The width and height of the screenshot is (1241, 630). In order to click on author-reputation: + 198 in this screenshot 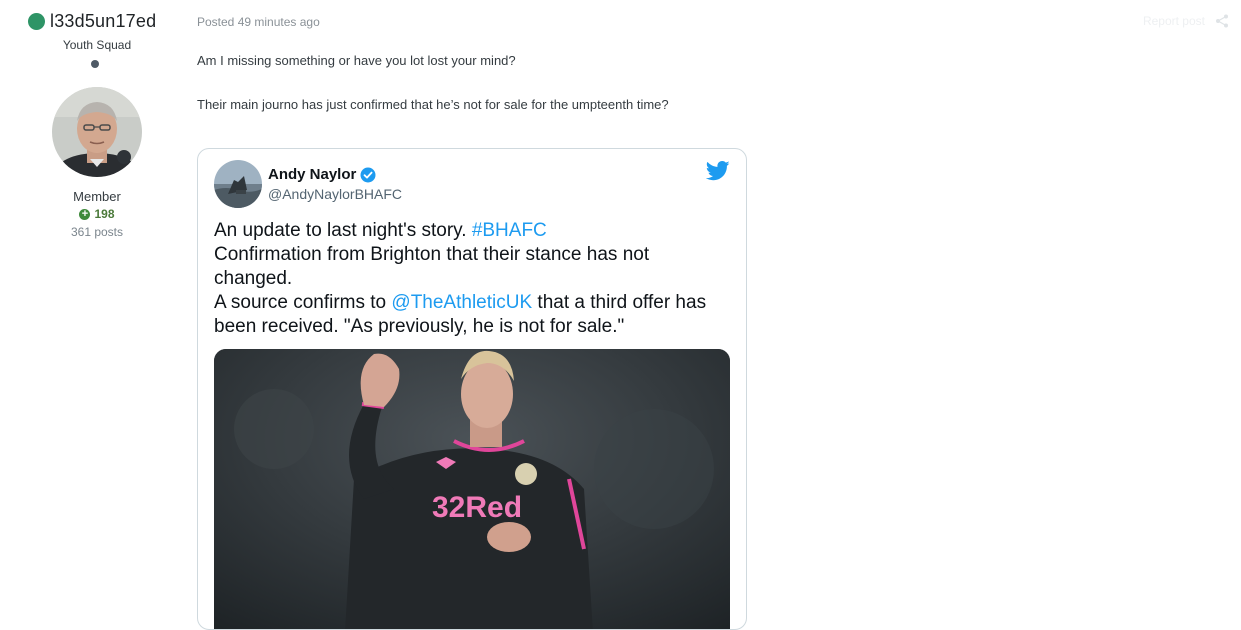, I will do `click(97, 214)`.